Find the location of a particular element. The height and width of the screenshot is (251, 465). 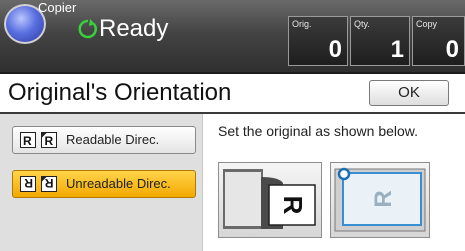

unreadable-orientation-icon: R R is located at coordinates (38, 184).